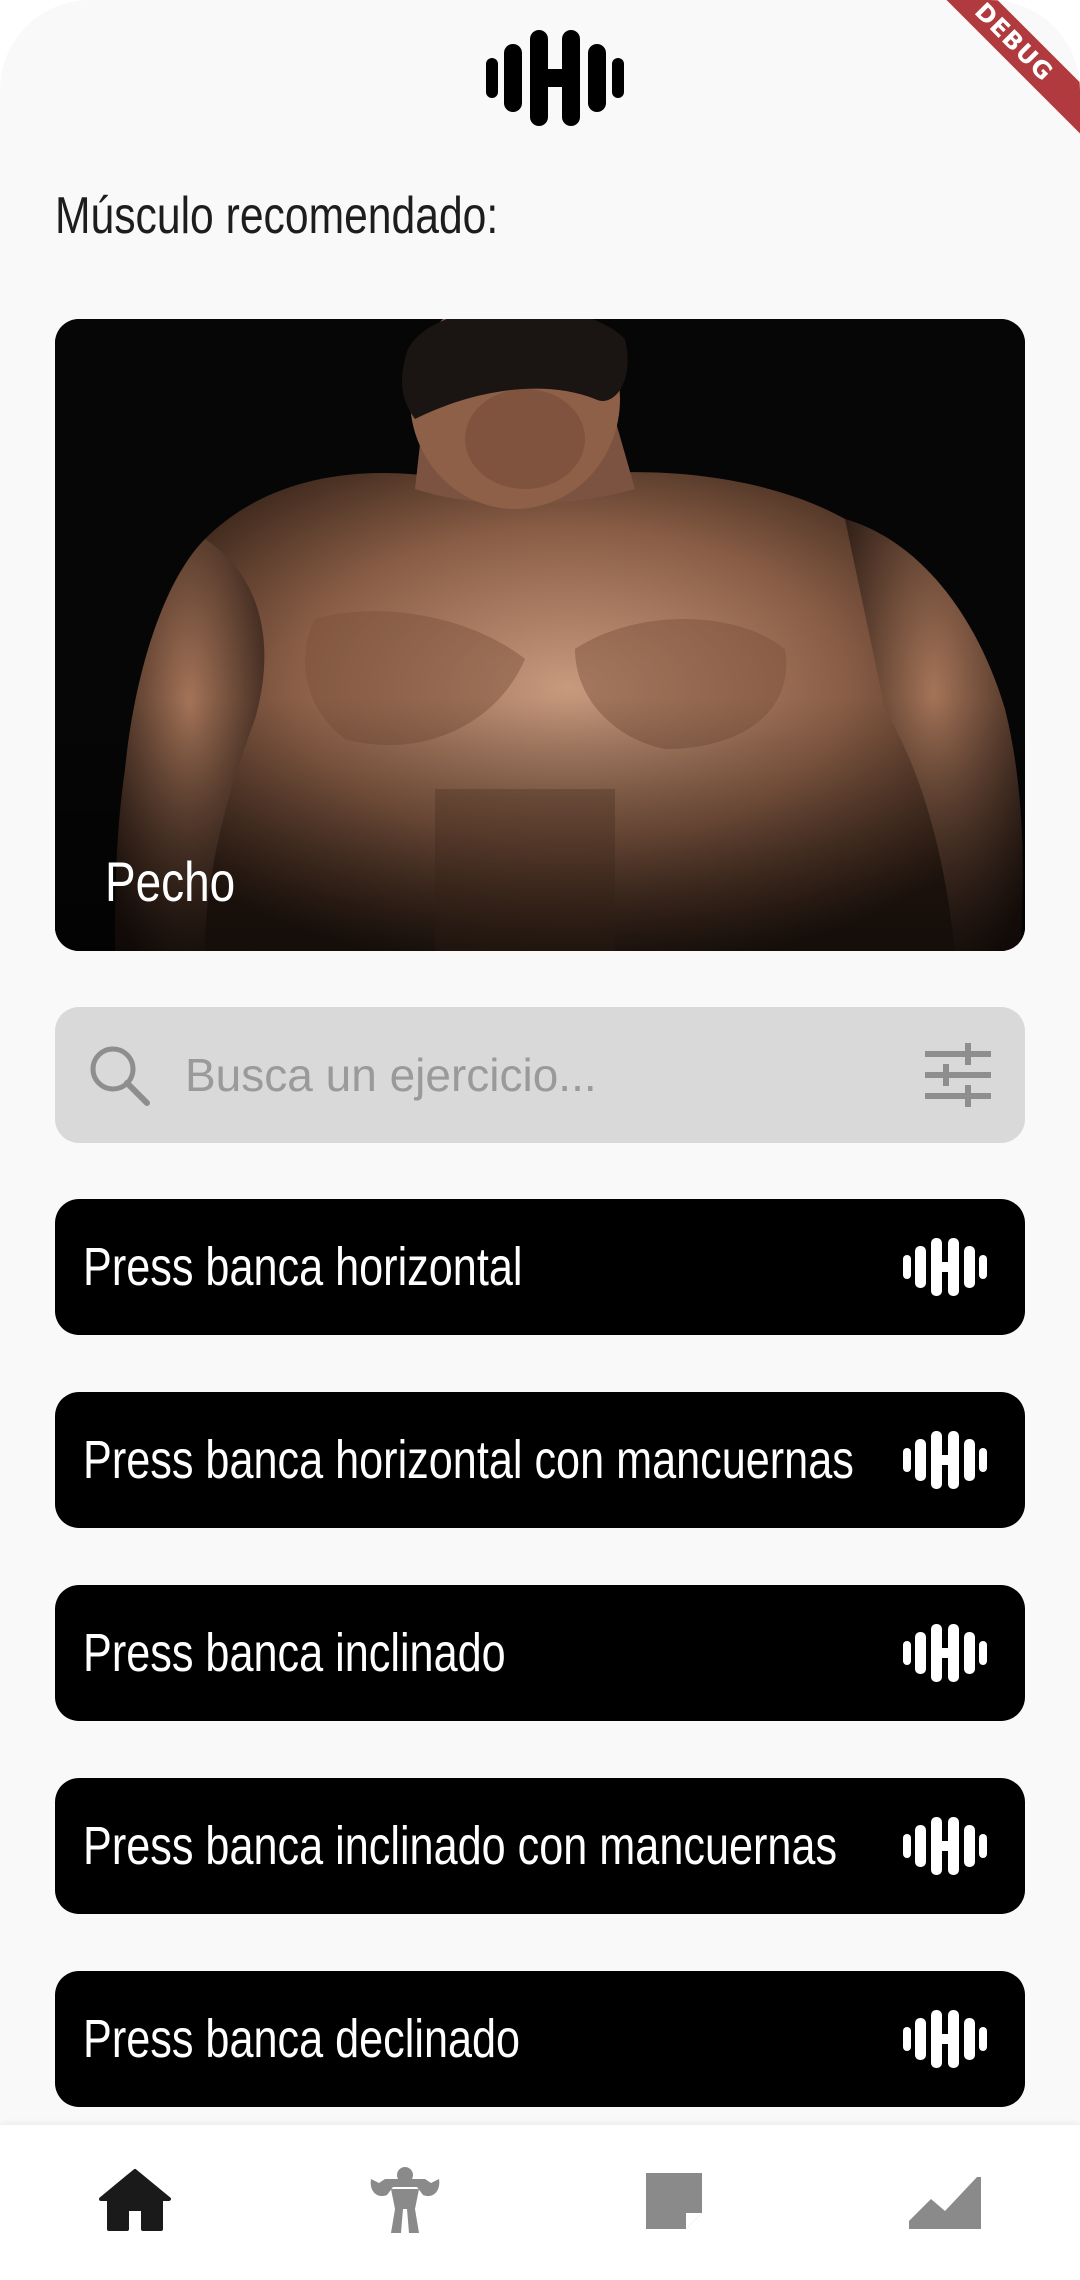  What do you see at coordinates (945, 2200) in the screenshot?
I see `progress-chart-icon` at bounding box center [945, 2200].